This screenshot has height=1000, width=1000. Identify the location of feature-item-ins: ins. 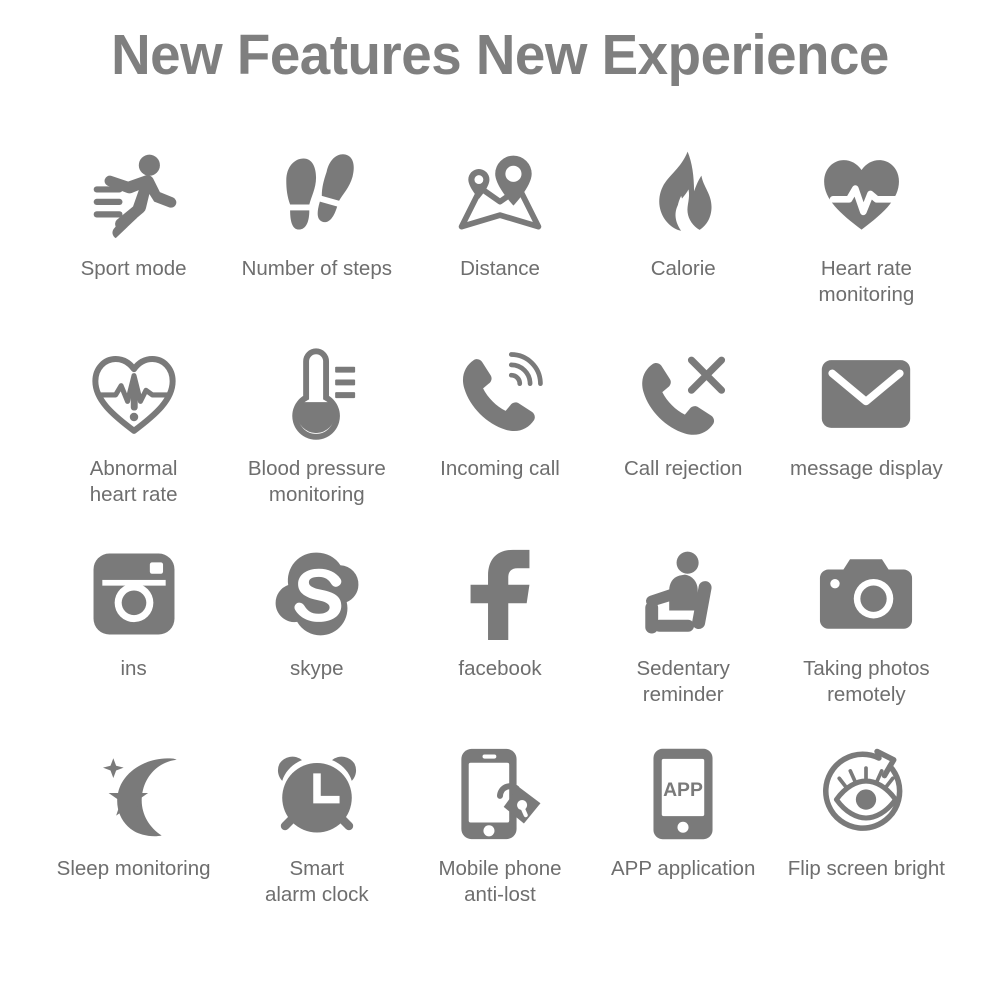
(133, 640).